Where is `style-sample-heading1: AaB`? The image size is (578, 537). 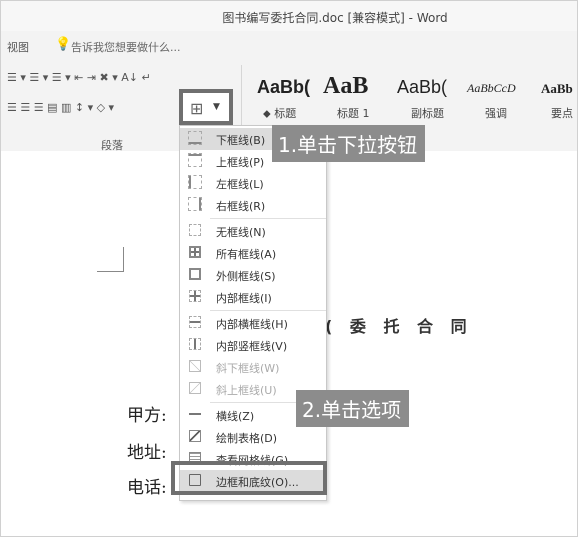
style-sample-heading1: AaB is located at coordinates (345, 86).